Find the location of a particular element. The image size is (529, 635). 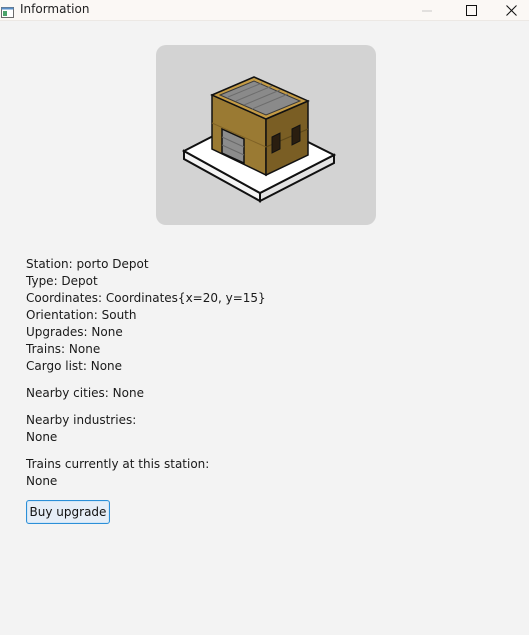

nearby-industries-label: Nearby industries: is located at coordinates (81, 420).